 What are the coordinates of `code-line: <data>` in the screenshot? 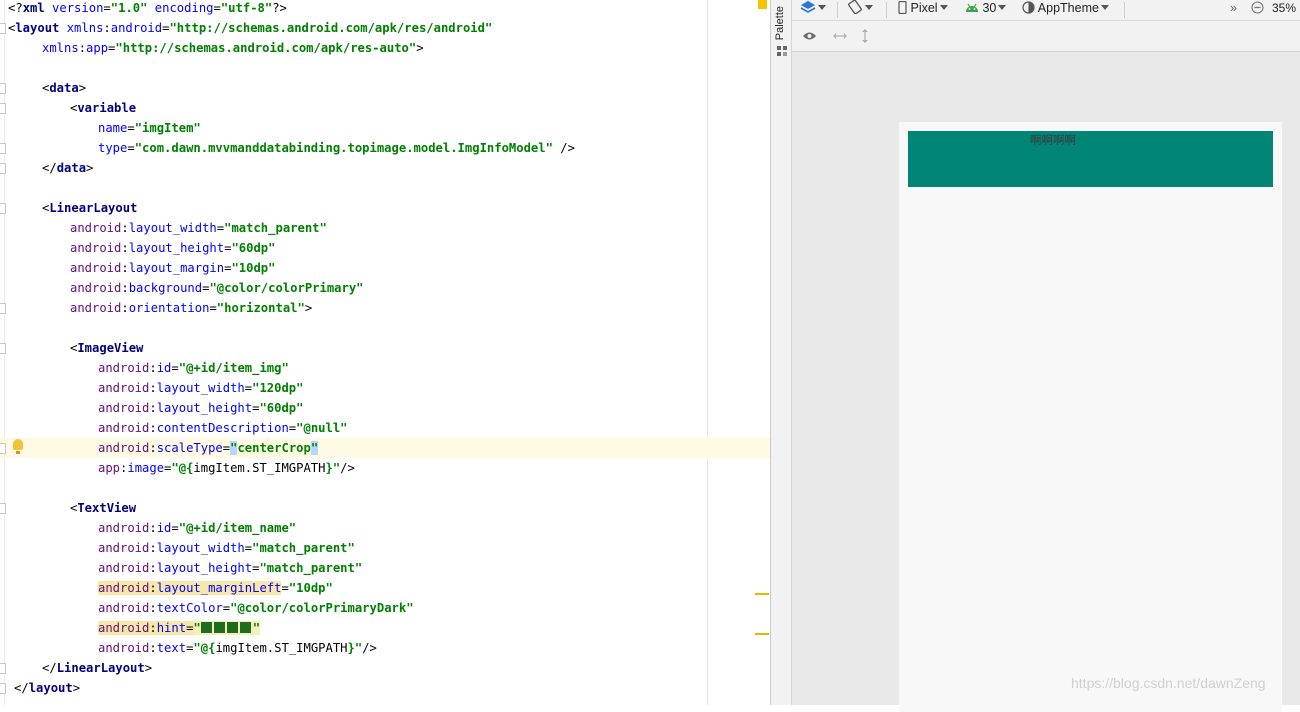 It's located at (385, 88).